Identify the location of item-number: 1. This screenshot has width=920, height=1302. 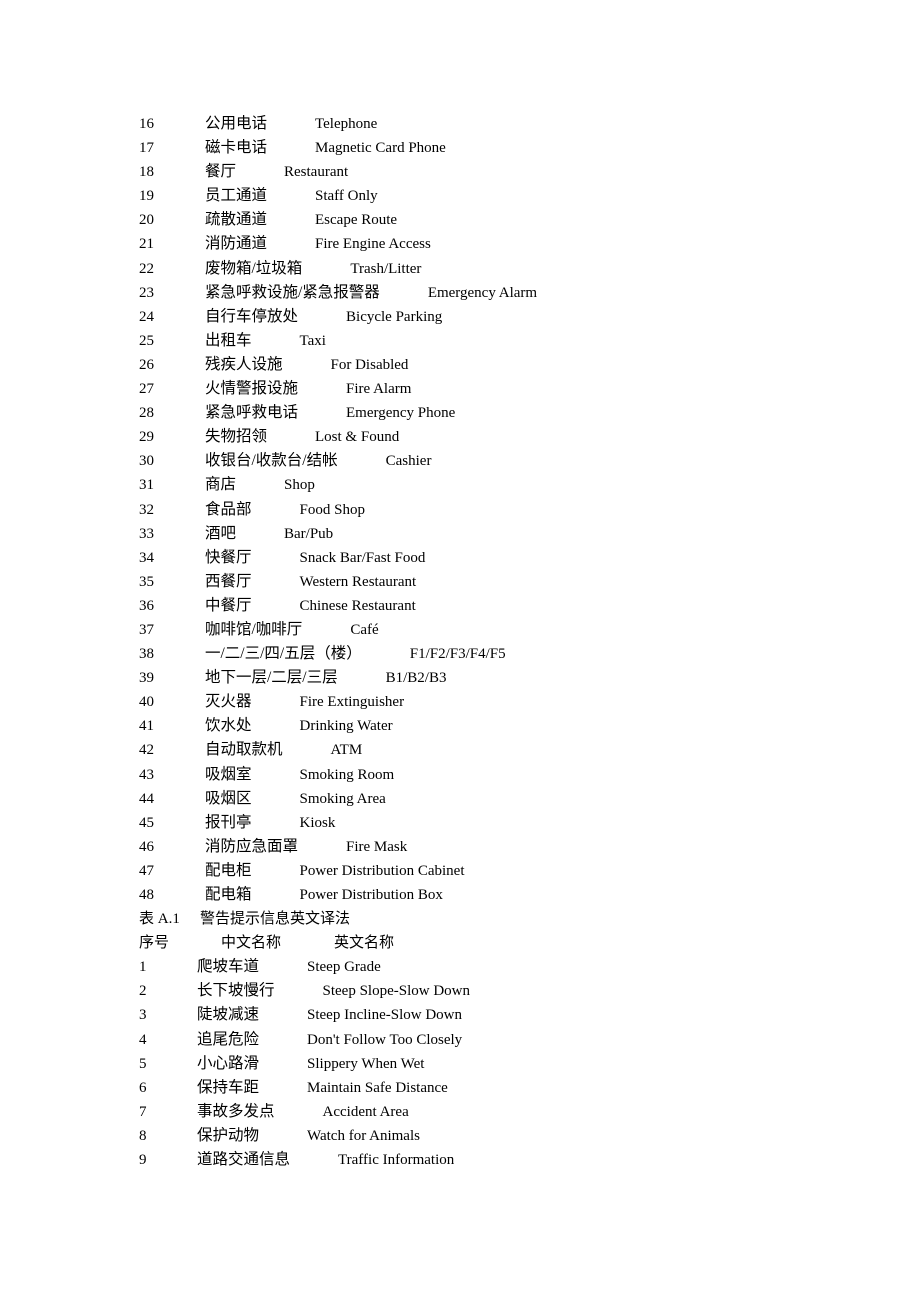
(143, 967).